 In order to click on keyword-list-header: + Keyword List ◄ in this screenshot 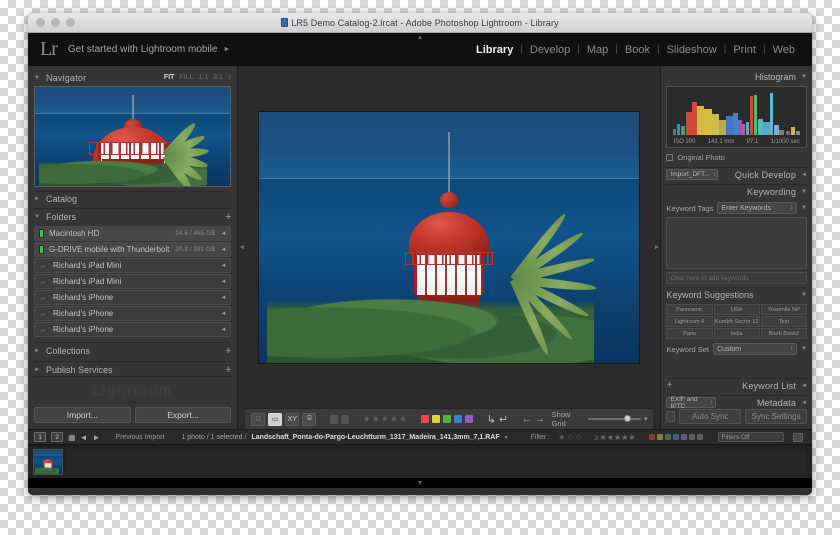, I will do `click(737, 385)`.